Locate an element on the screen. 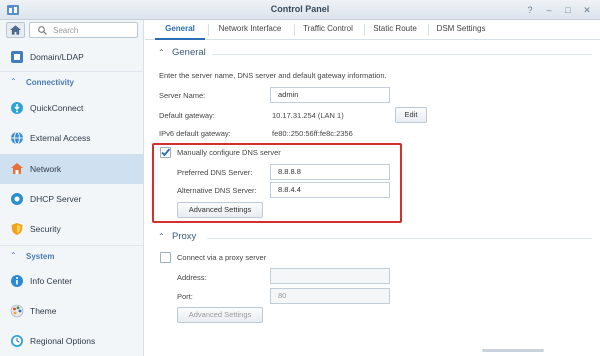 This screenshot has height=356, width=600. ipv6-gateway-value: fe80::250:56ff:fe8c:2356 is located at coordinates (312, 133).